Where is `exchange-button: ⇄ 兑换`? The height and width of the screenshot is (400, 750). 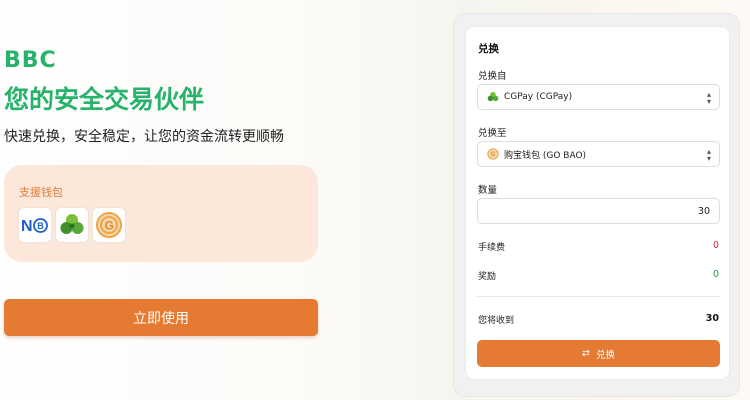 exchange-button: ⇄ 兑换 is located at coordinates (598, 353).